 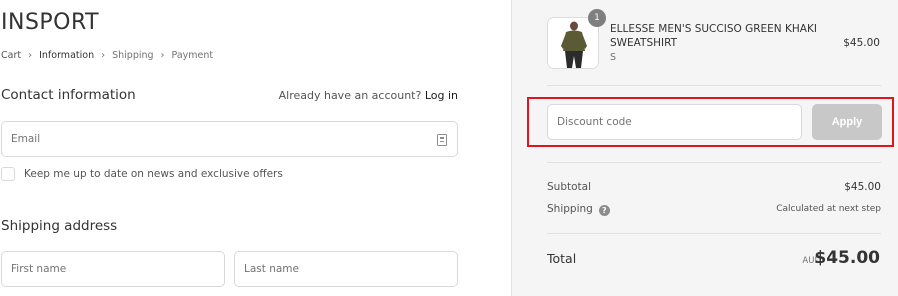 What do you see at coordinates (594, 122) in the screenshot?
I see `discount-placeholder: Discount code` at bounding box center [594, 122].